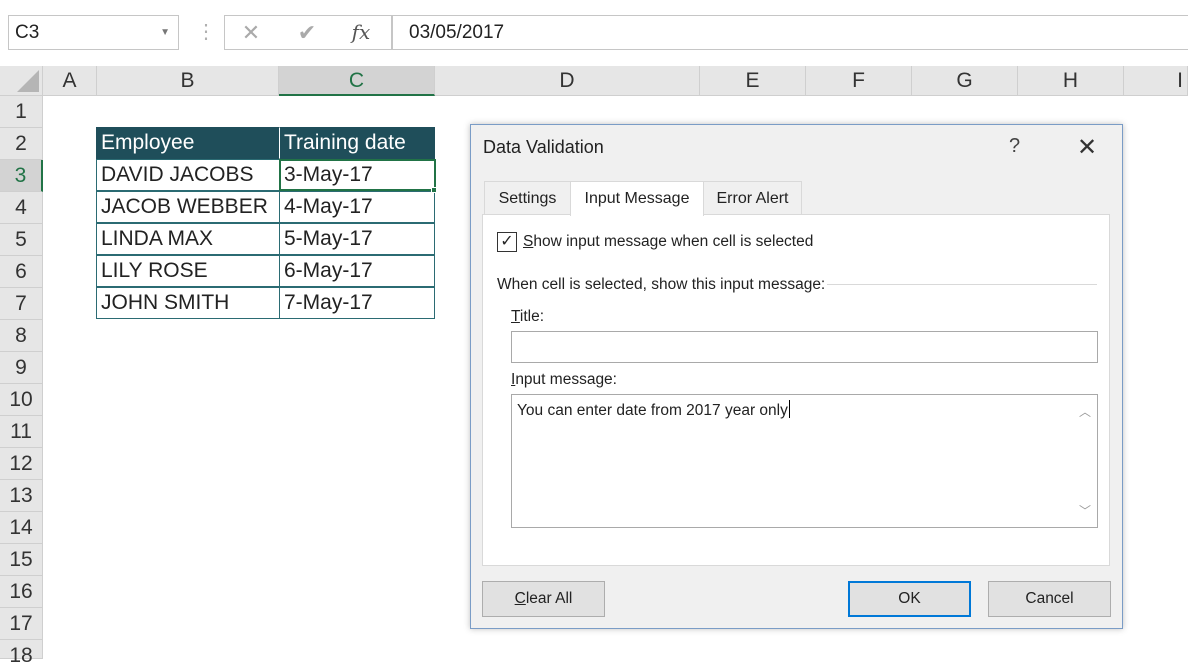 The width and height of the screenshot is (1188, 672). I want to click on row-header-10: 10, so click(21, 400).